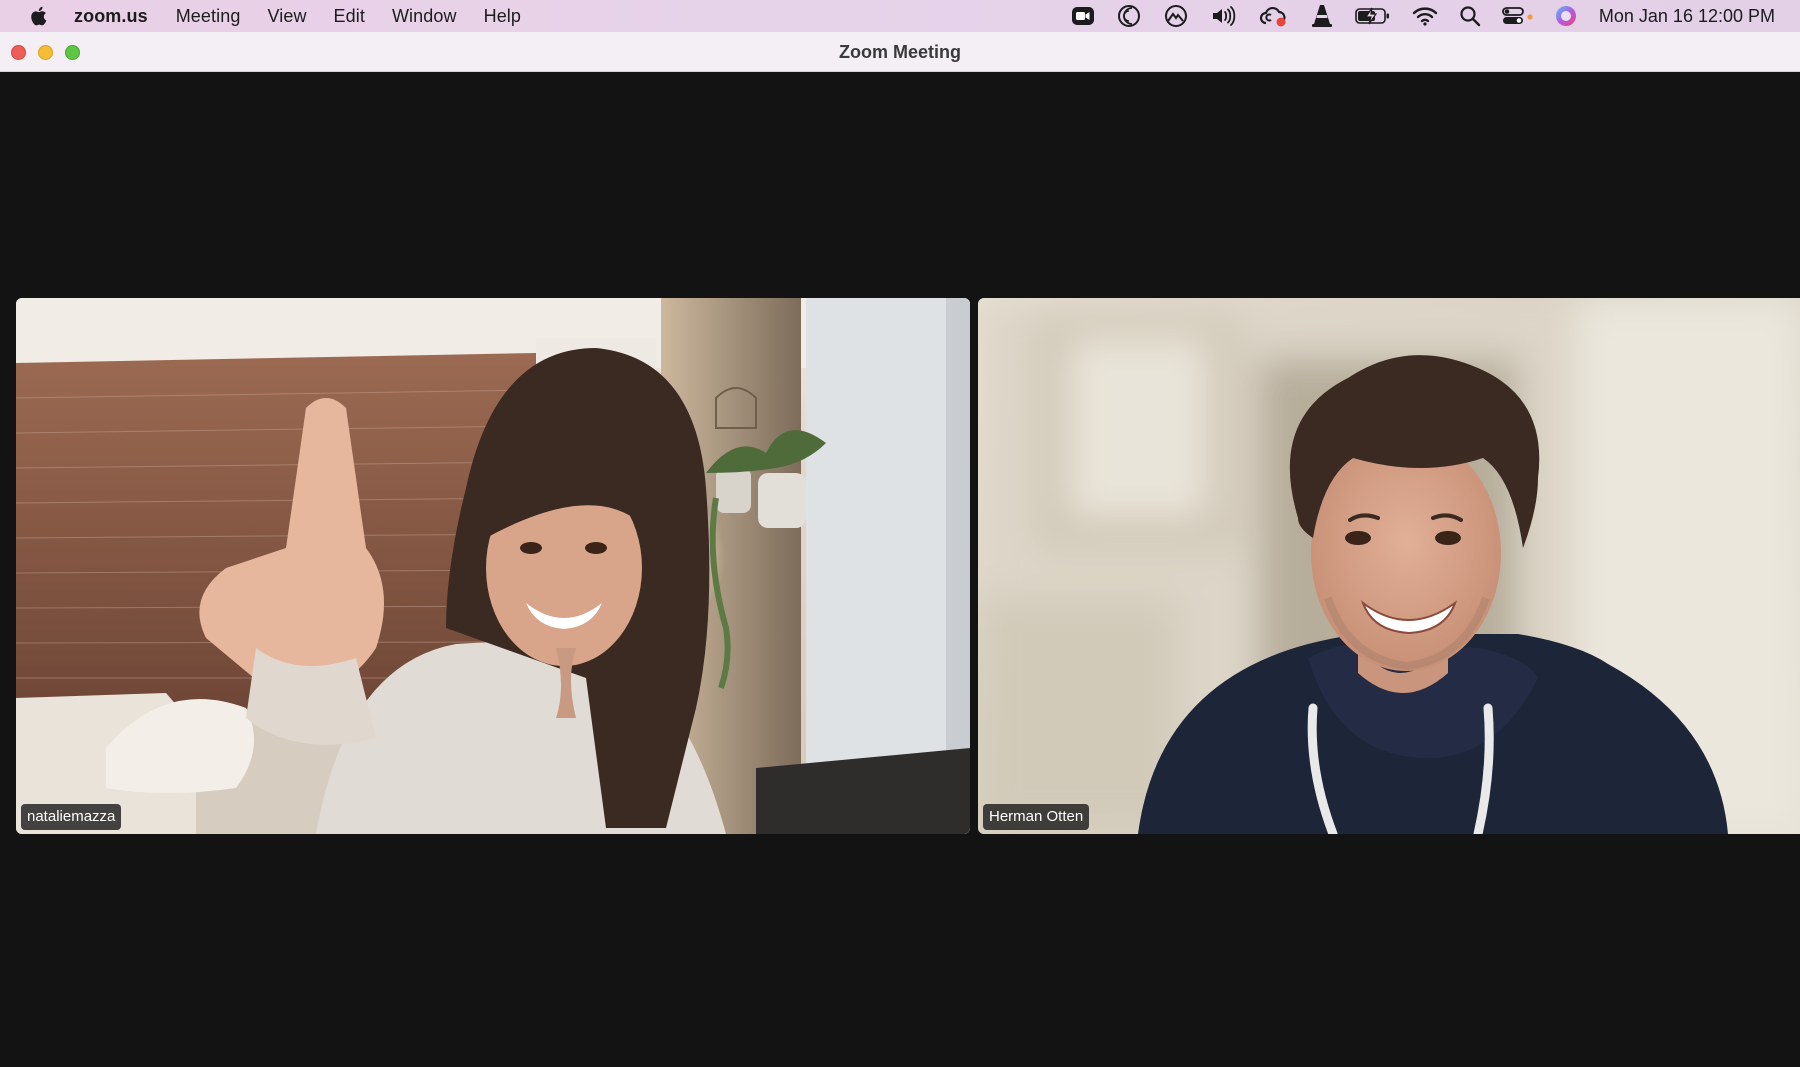 The width and height of the screenshot is (1800, 1067). Describe the element at coordinates (1036, 817) in the screenshot. I see `participant-2-nameplate: Herman Otten` at that location.